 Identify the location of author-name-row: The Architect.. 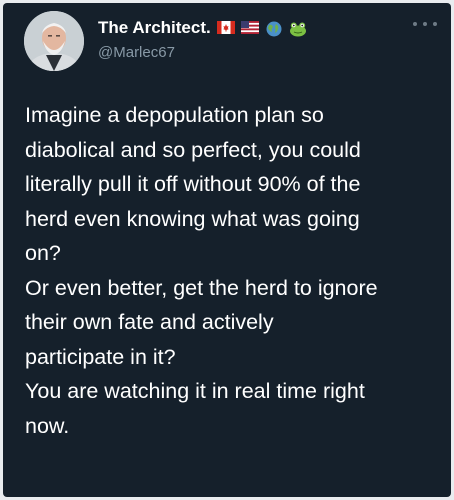
(202, 28).